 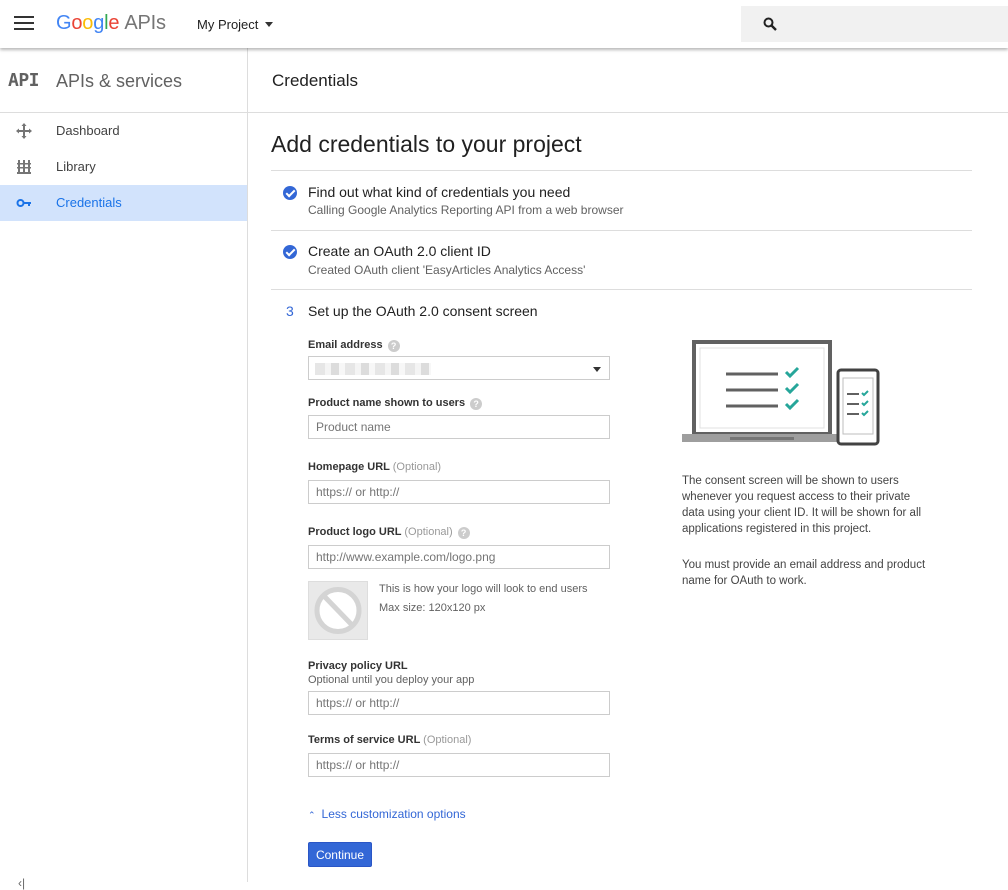 What do you see at coordinates (340, 854) in the screenshot?
I see `continue-button: Continue` at bounding box center [340, 854].